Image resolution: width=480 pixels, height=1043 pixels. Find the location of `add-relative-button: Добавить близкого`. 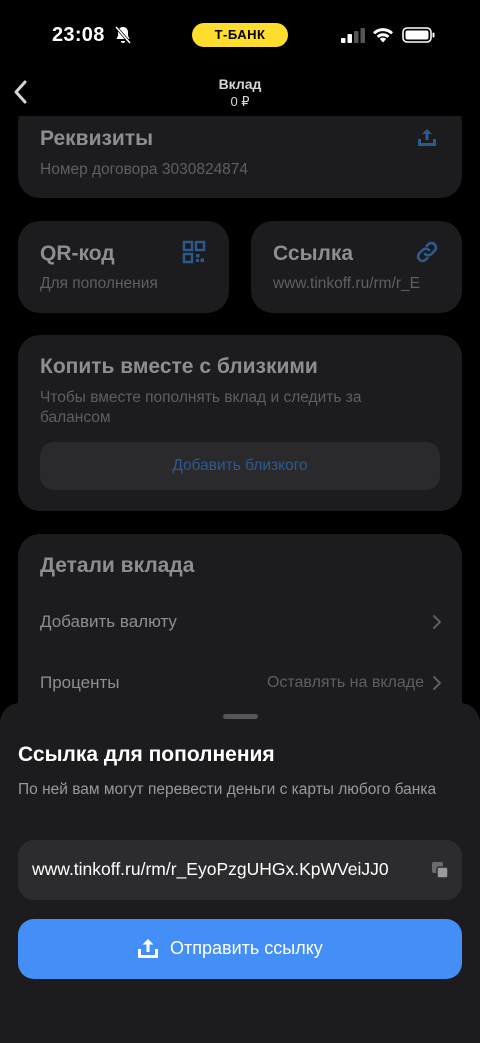

add-relative-button: Добавить близкого is located at coordinates (240, 466).